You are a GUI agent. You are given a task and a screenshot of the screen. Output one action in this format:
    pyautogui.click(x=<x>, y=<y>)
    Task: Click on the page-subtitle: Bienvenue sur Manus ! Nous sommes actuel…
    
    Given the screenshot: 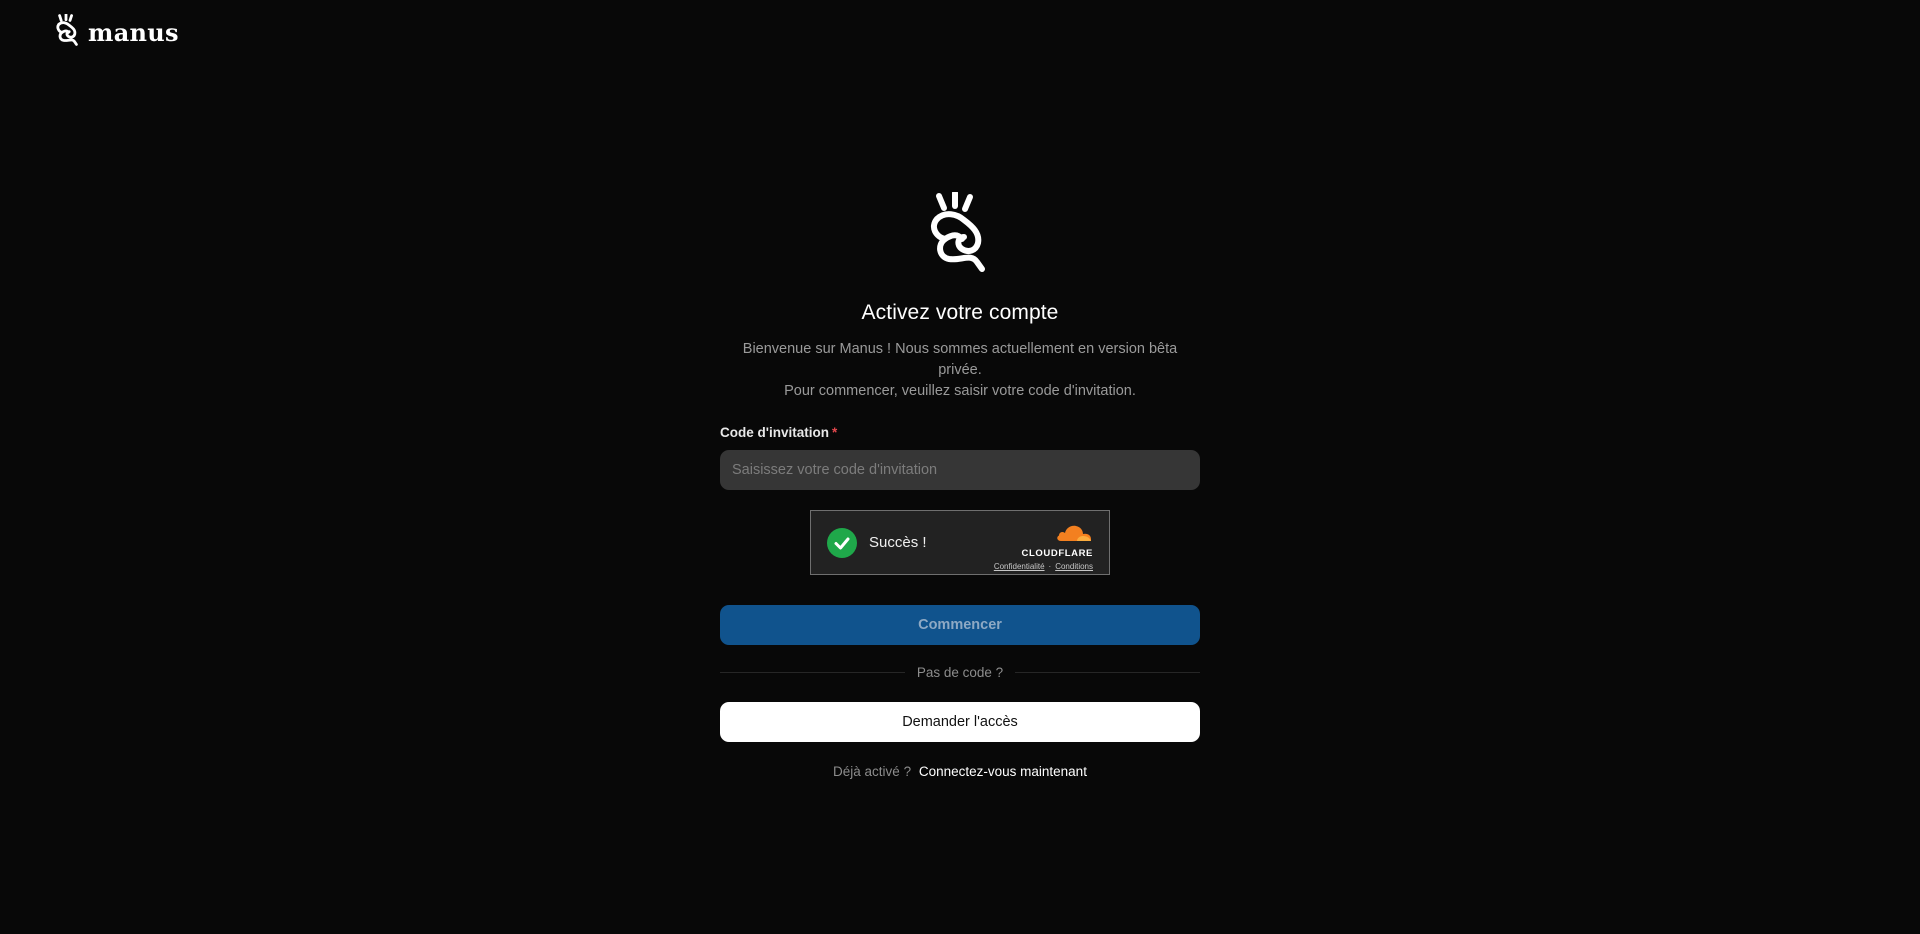 What is the action you would take?
    pyautogui.click(x=960, y=370)
    